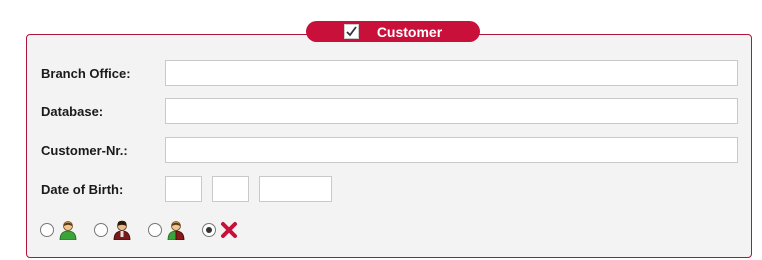 This screenshot has width=762, height=260. I want to click on customer-nr-input, so click(451, 150).